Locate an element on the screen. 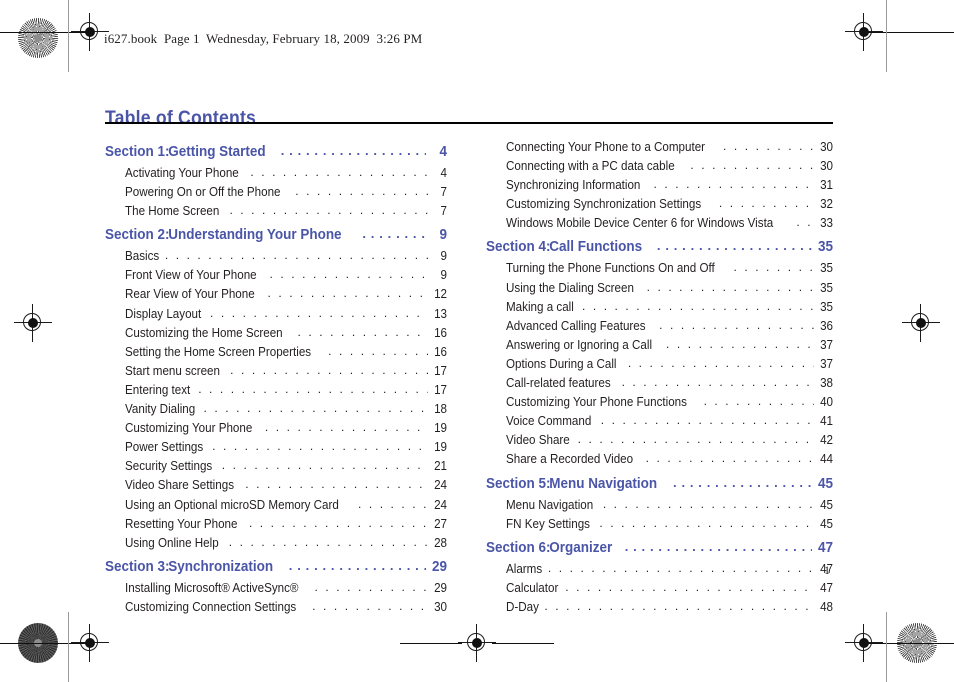  toc-page-number: 42 is located at coordinates (826, 440).